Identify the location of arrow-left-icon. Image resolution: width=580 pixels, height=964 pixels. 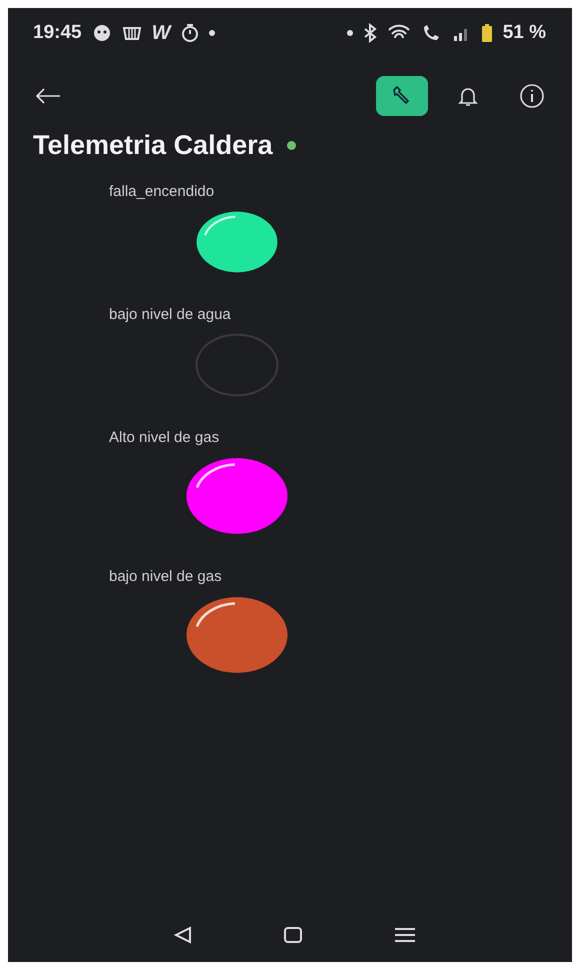
(48, 96).